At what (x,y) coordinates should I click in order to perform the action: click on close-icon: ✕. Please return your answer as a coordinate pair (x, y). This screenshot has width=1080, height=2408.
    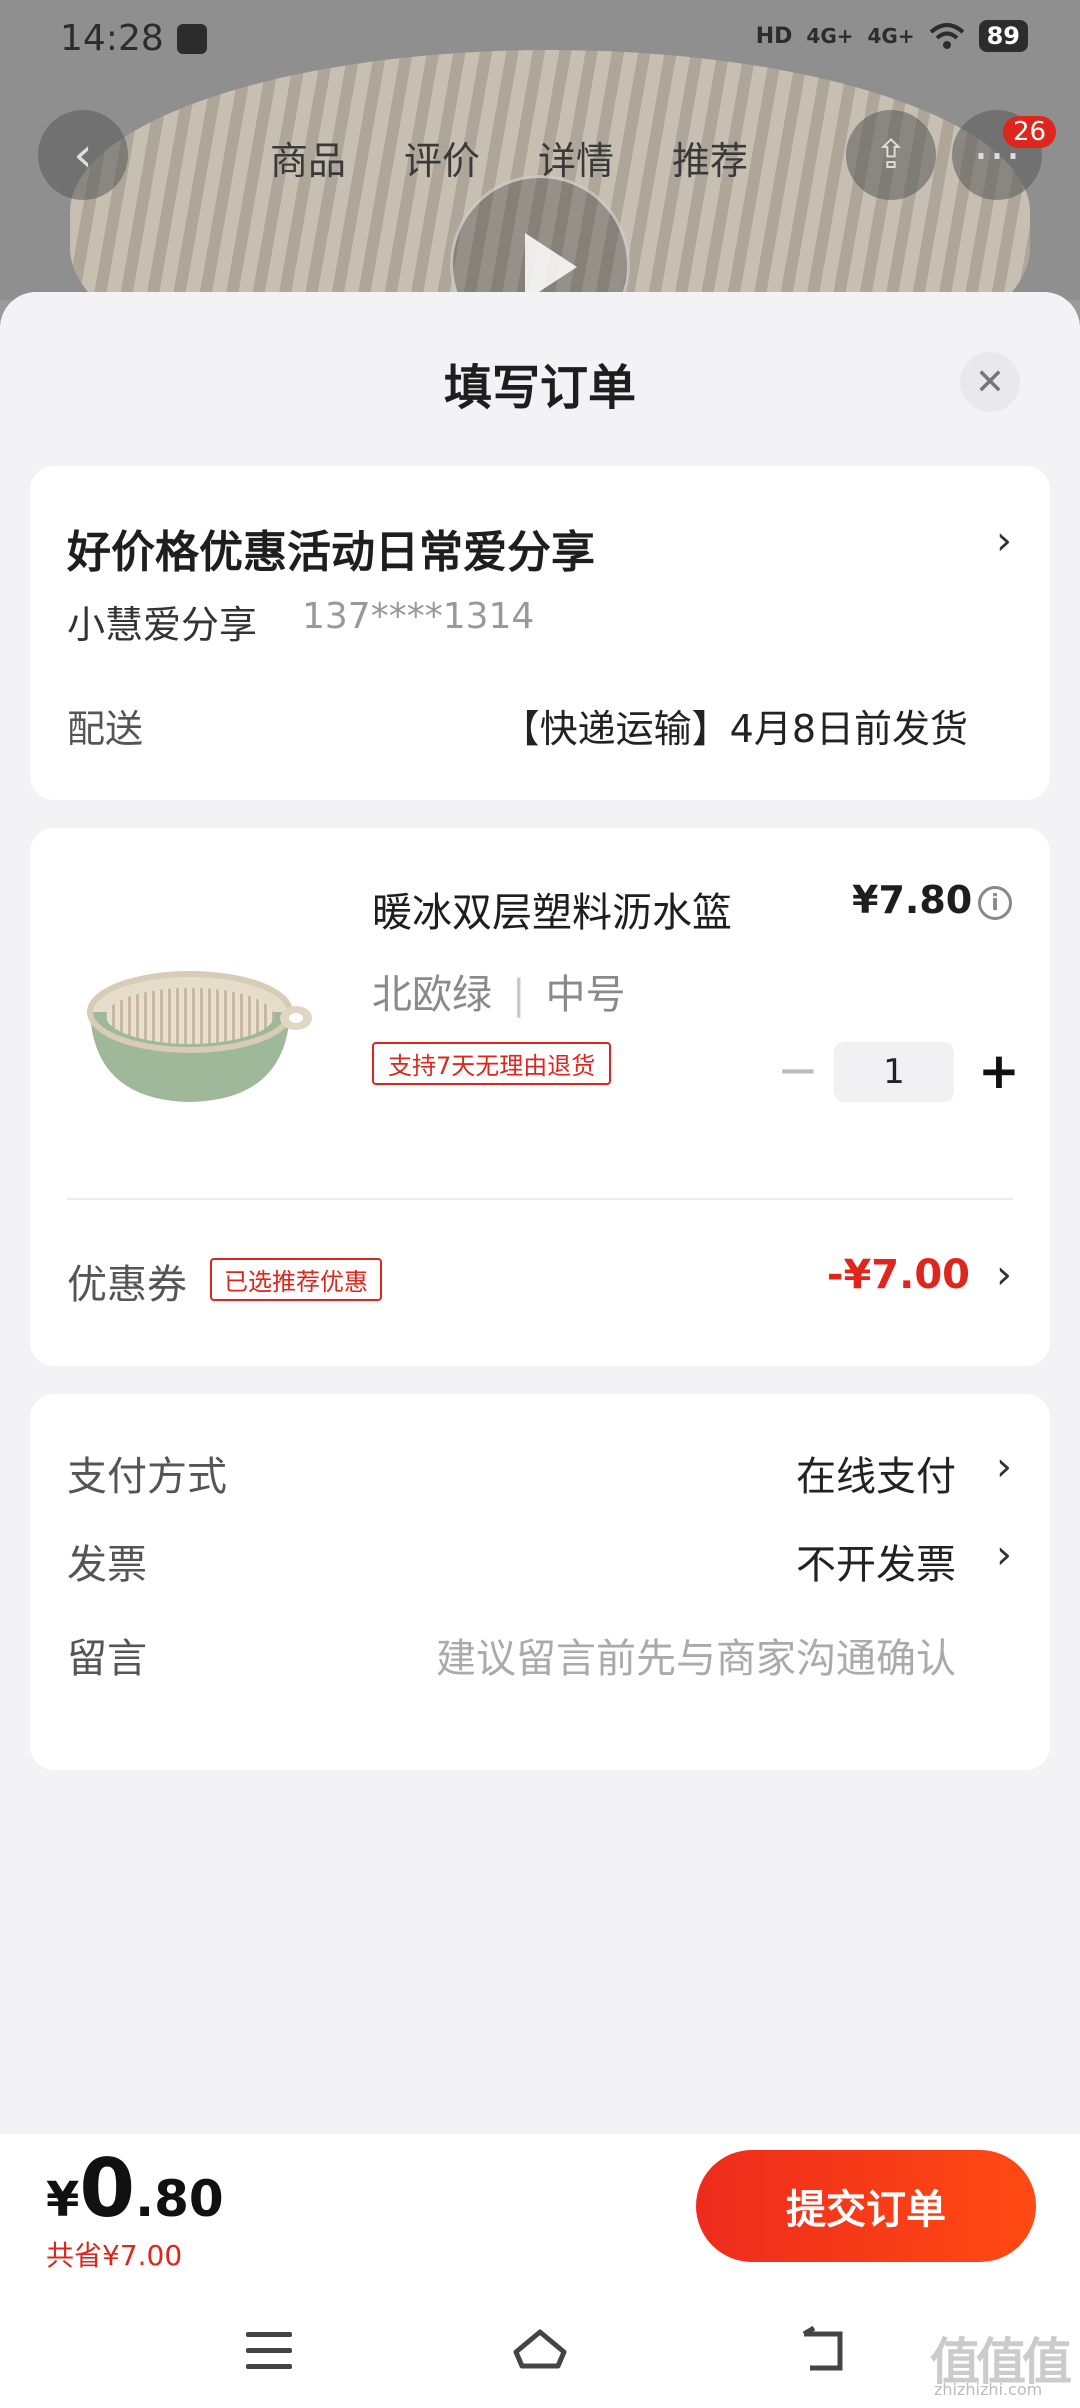
    Looking at the image, I should click on (990, 382).